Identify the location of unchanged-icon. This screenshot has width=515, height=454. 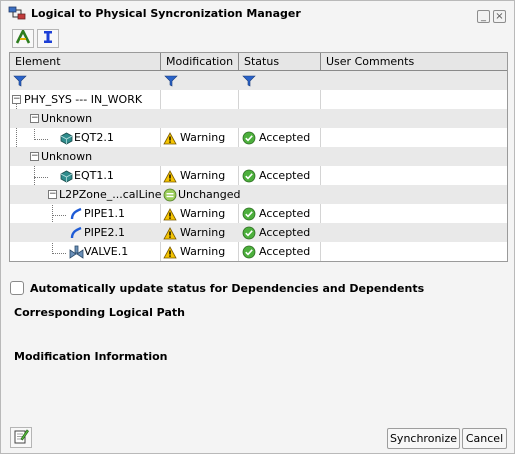
(170, 195).